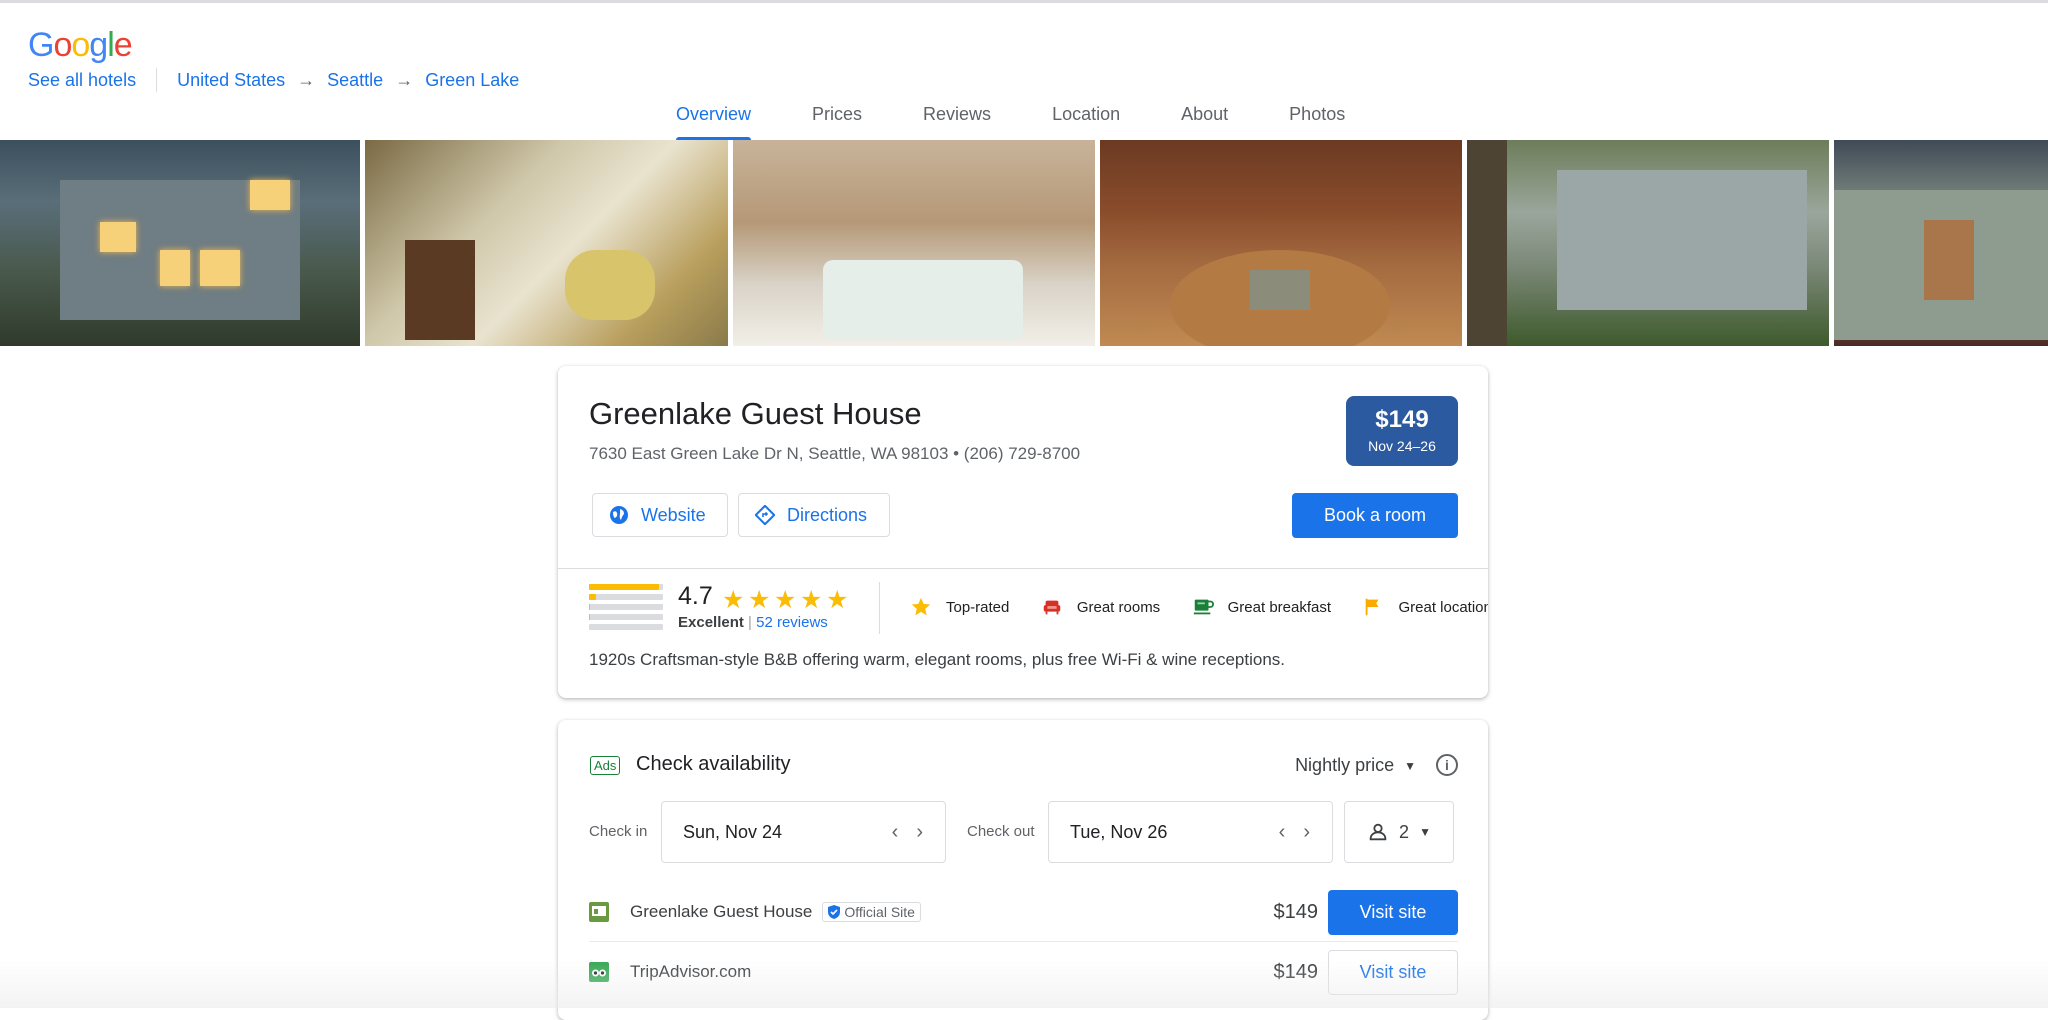  Describe the element at coordinates (1024, 1) in the screenshot. I see `top-border` at that location.